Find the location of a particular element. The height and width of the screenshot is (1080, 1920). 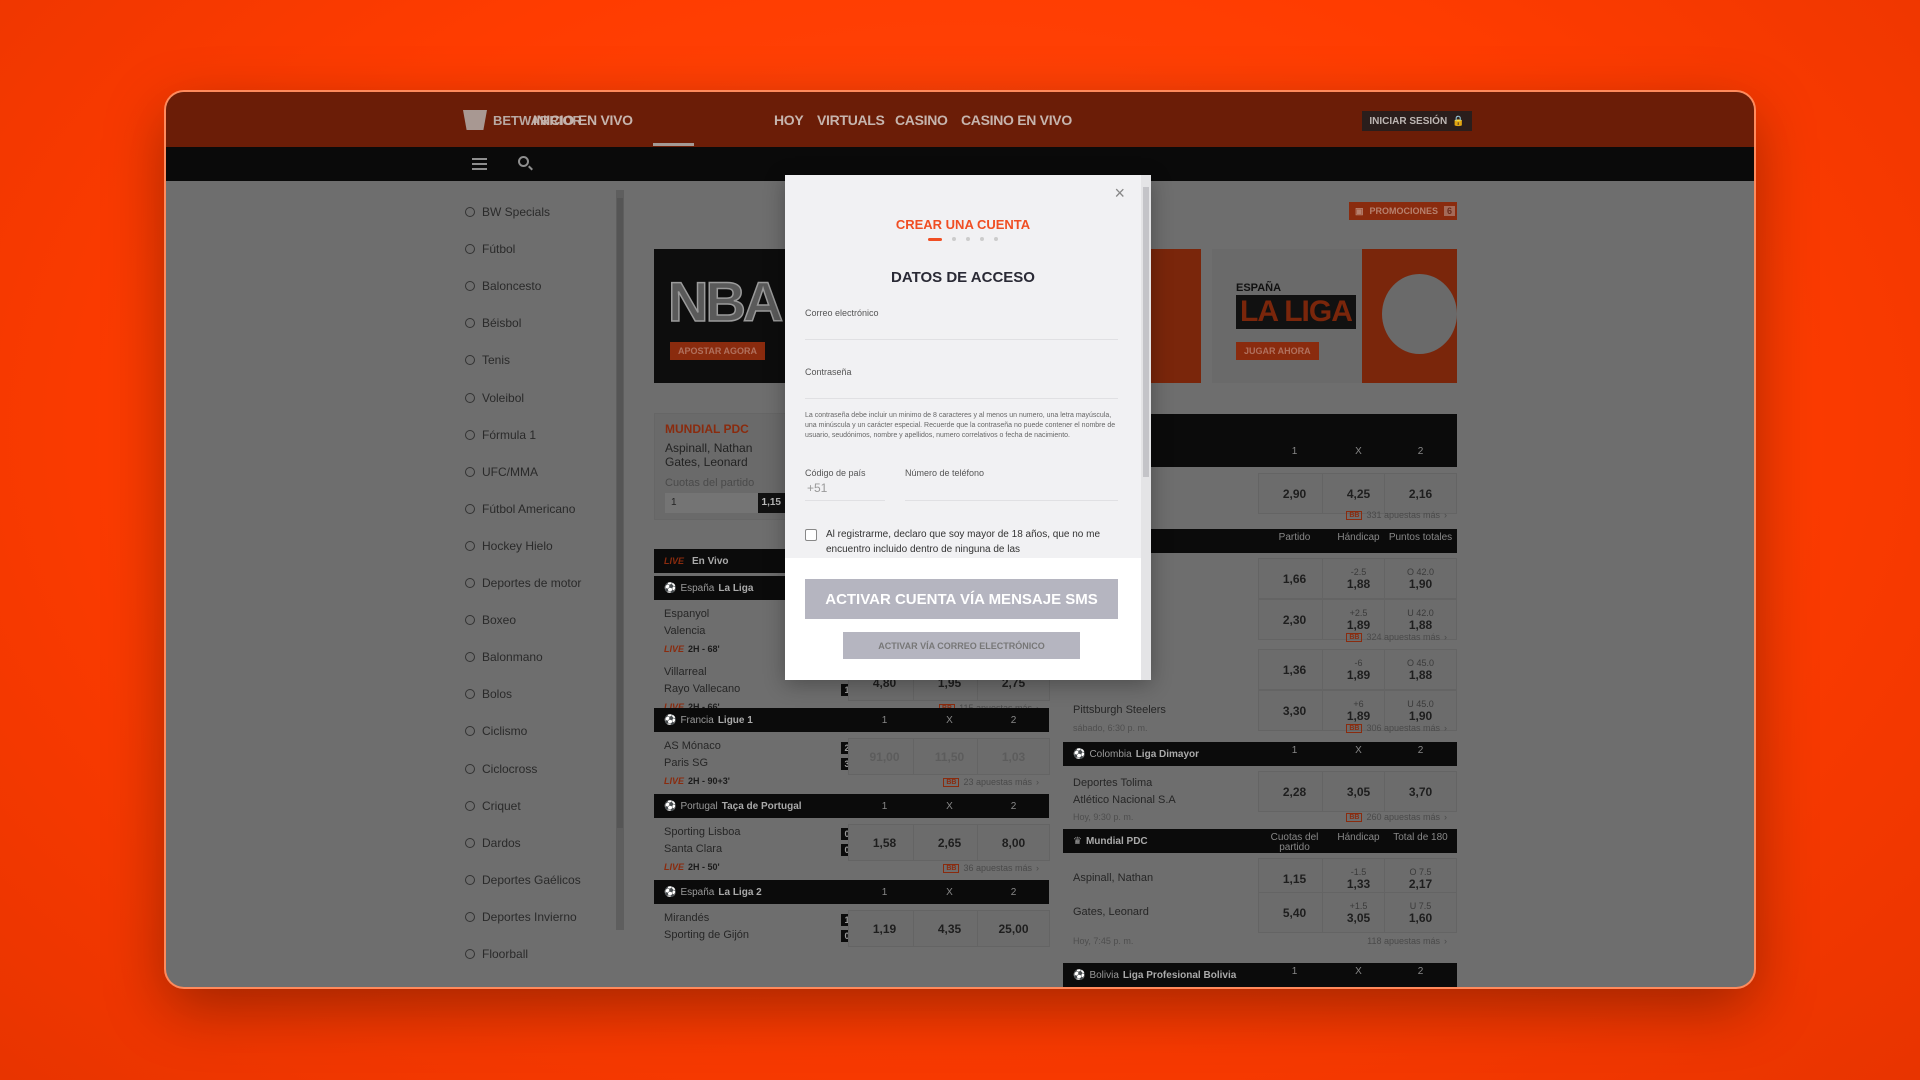

sidebar-item: Béisbol is located at coordinates (493, 323).